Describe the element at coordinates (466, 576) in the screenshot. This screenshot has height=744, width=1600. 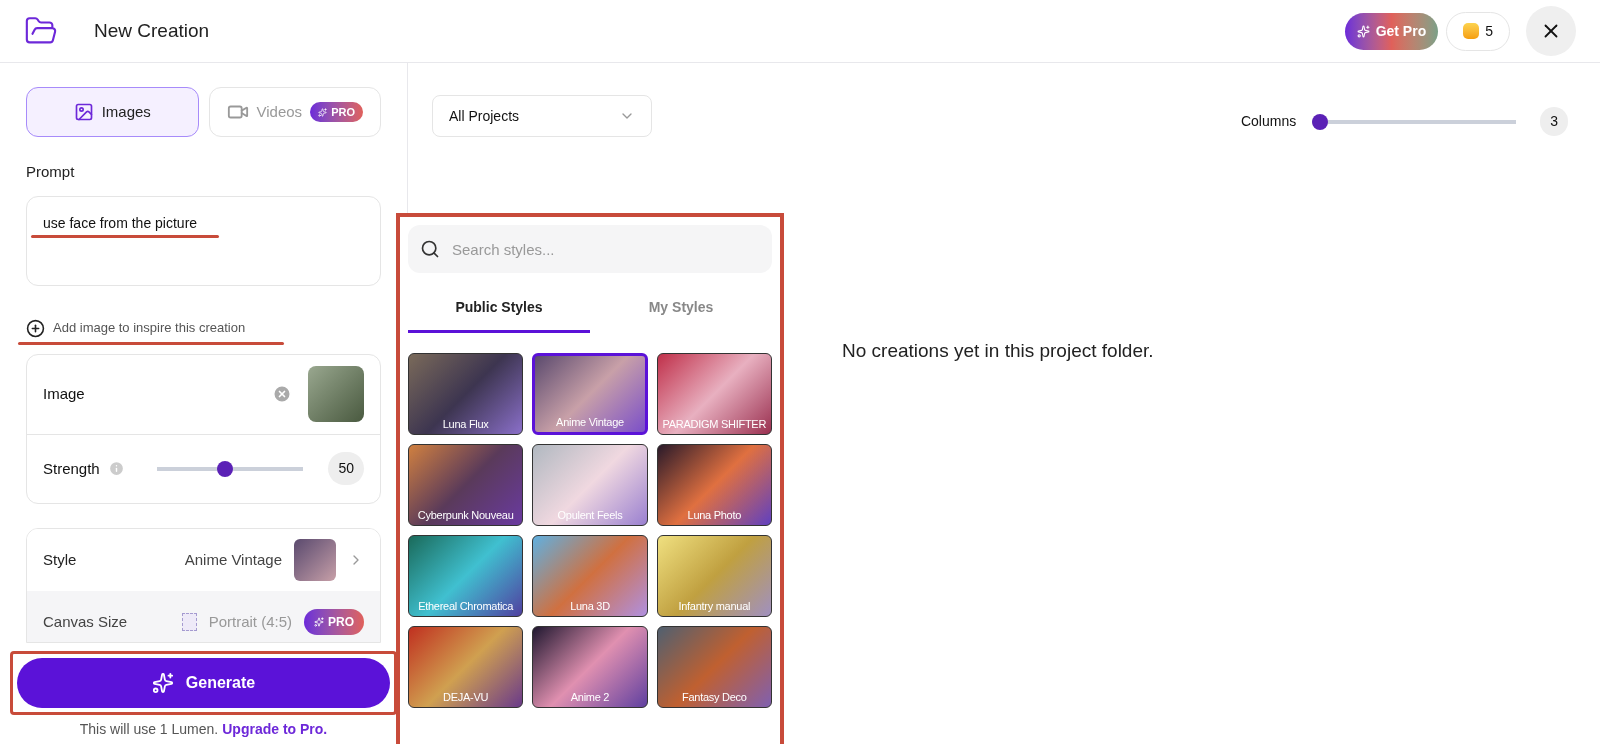
I see `style-tile: Ethereal Chromatica` at that location.